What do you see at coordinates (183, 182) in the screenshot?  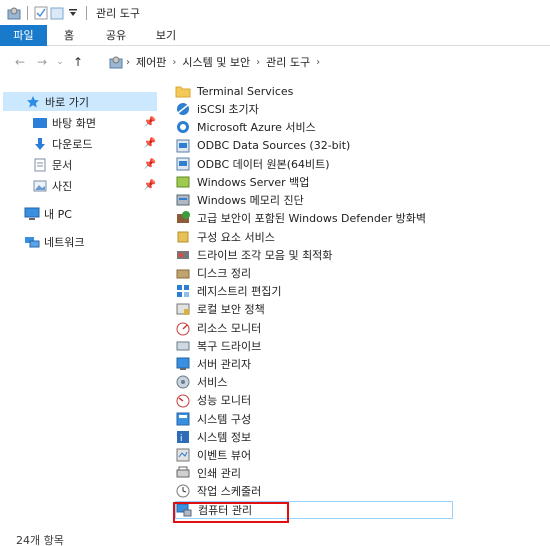 I see `server-backup-icon` at bounding box center [183, 182].